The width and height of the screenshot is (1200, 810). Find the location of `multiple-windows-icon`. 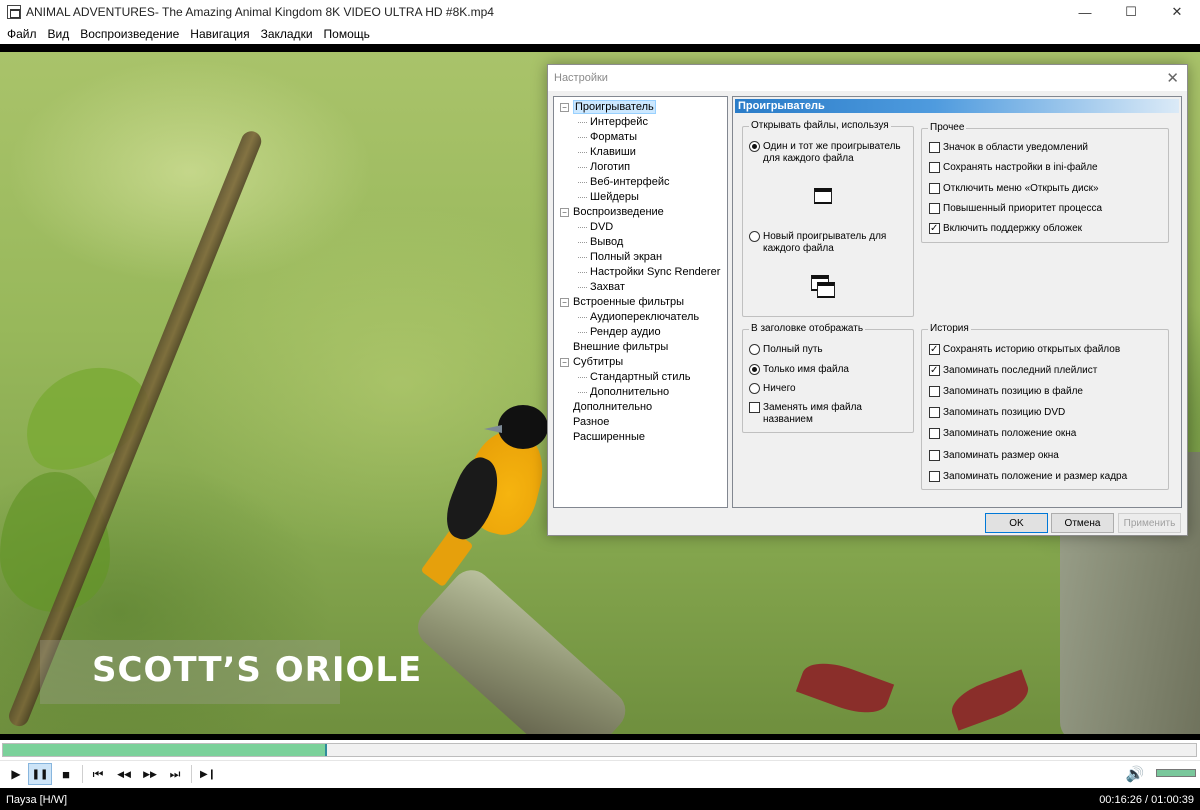

multiple-windows-icon is located at coordinates (826, 290).